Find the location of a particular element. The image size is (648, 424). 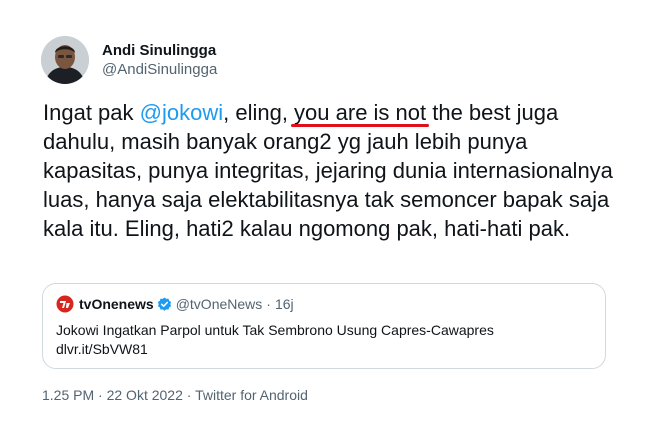

avatar-photo is located at coordinates (65, 60).